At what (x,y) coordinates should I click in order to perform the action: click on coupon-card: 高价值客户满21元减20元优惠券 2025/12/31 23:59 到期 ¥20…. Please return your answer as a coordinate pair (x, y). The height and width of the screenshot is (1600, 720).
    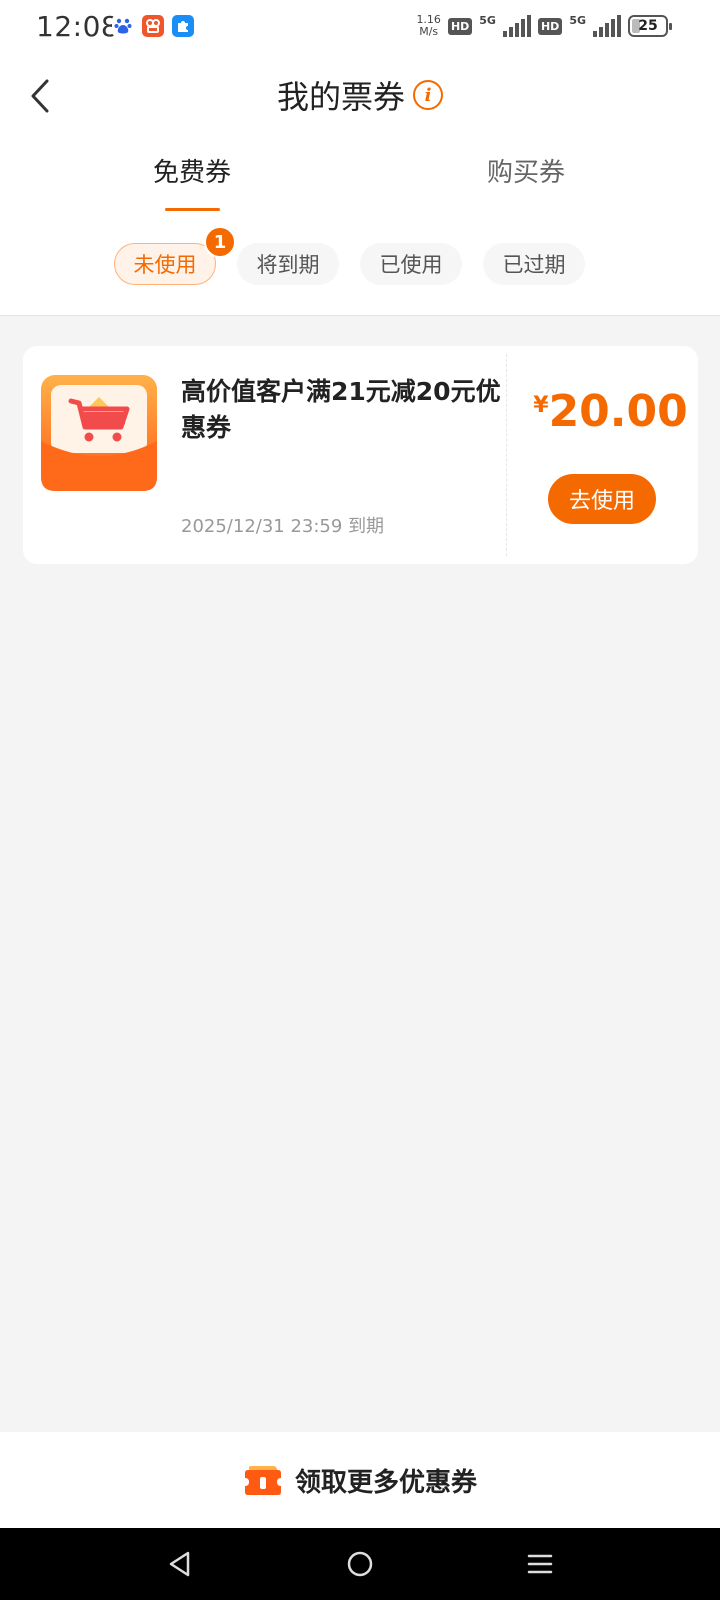
    Looking at the image, I should click on (360, 455).